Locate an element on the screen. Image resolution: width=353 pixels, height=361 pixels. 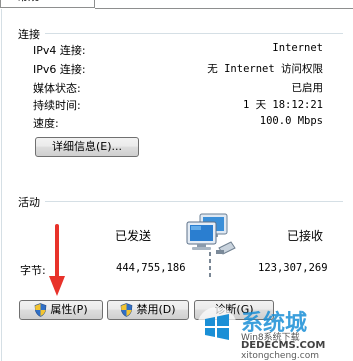
tab-general: 常规 is located at coordinates (47, 4).